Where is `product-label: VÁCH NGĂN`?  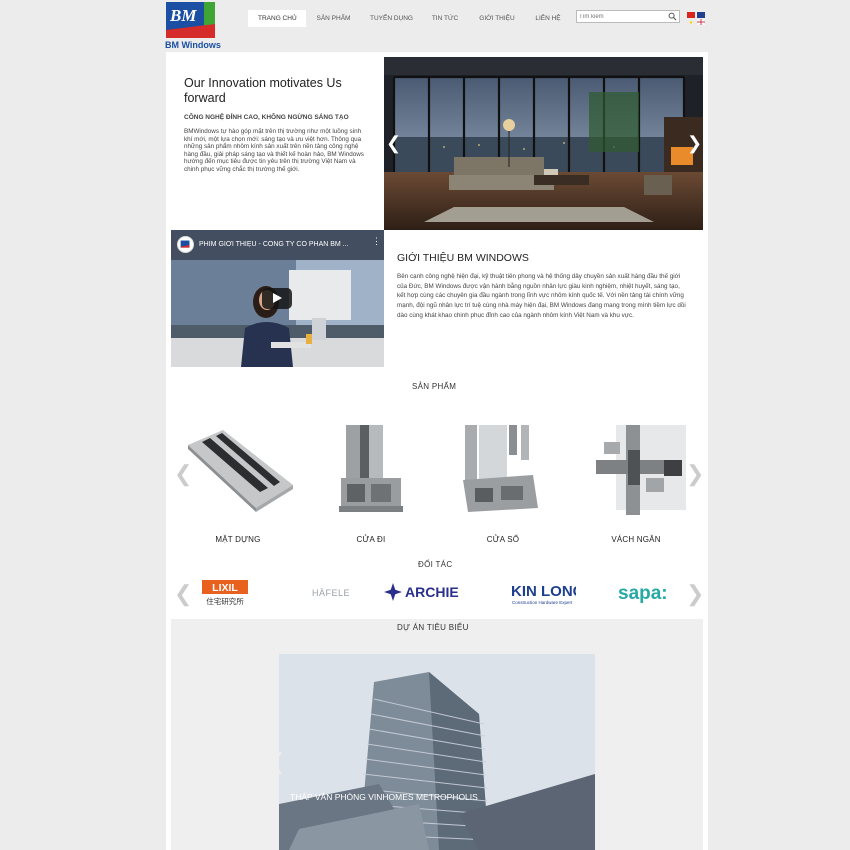 product-label: VÁCH NGĂN is located at coordinates (636, 539).